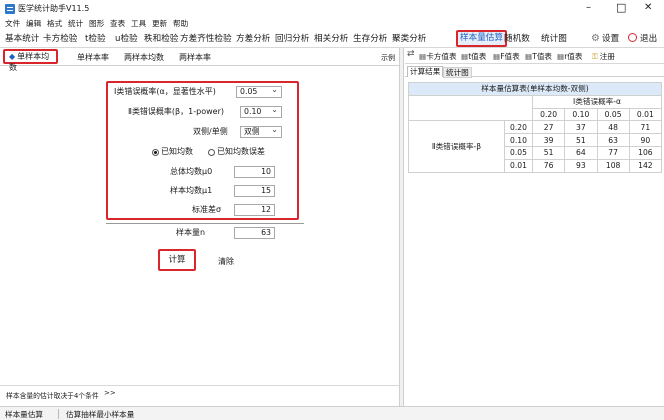 The image size is (664, 420). Describe the element at coordinates (473, 56) in the screenshot. I see `t-table-button: ▦t值表` at that location.